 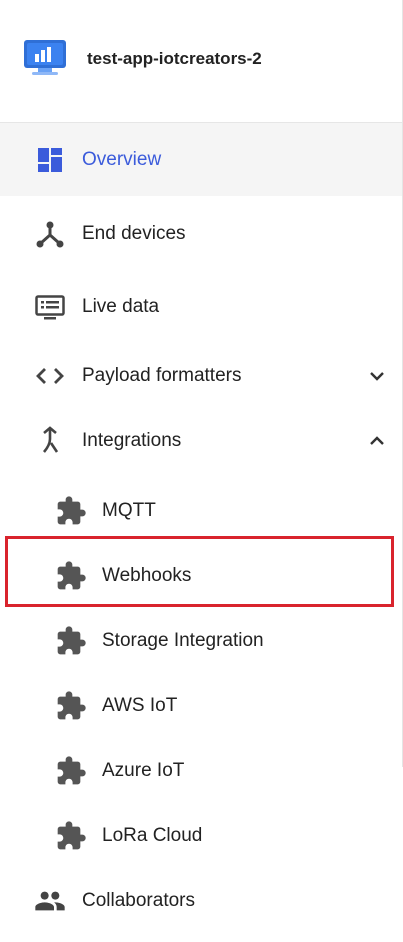 What do you see at coordinates (50, 901) in the screenshot?
I see `people-icon` at bounding box center [50, 901].